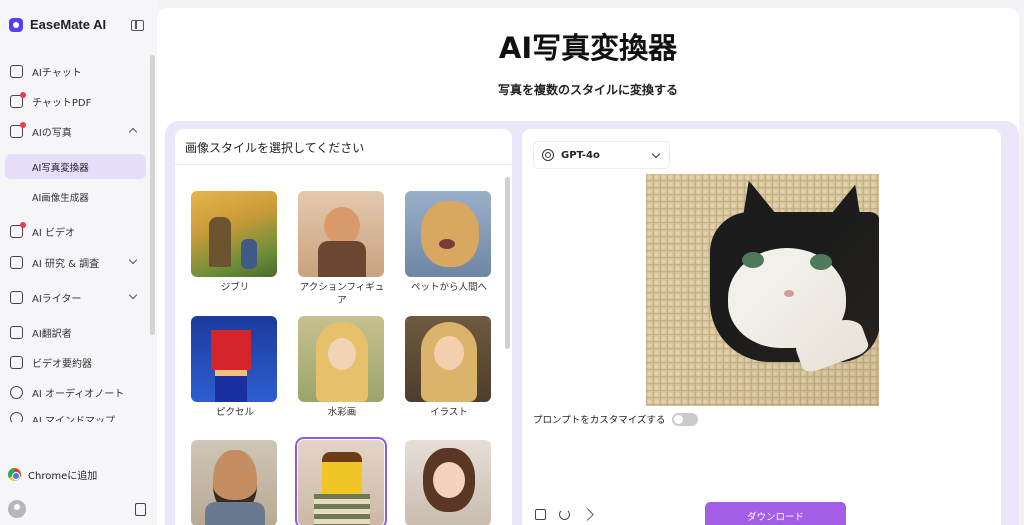 The height and width of the screenshot is (525, 1024). What do you see at coordinates (601, 155) in the screenshot?
I see `model-select: GPT-4o` at bounding box center [601, 155].